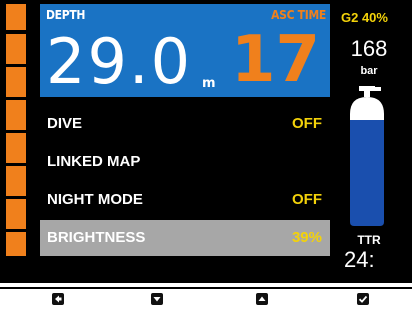 Image resolution: width=412 pixels, height=313 pixels. What do you see at coordinates (209, 83) in the screenshot?
I see `depth-unit: m` at bounding box center [209, 83].